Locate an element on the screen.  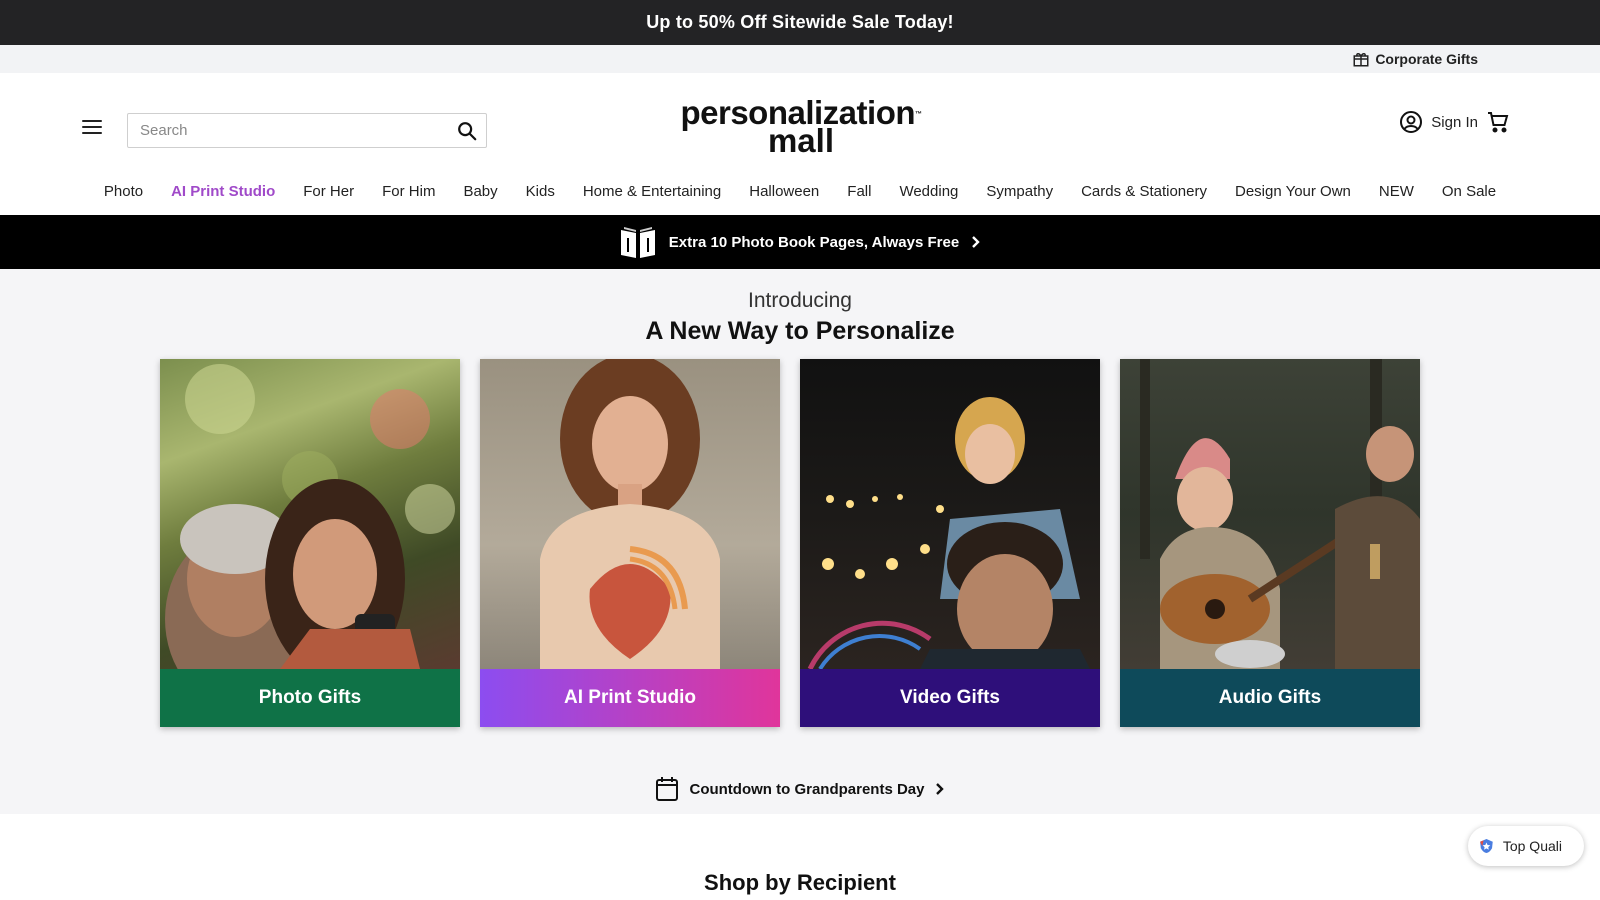
site-logo: personalization™ mall is located at coordinates (801, 127).